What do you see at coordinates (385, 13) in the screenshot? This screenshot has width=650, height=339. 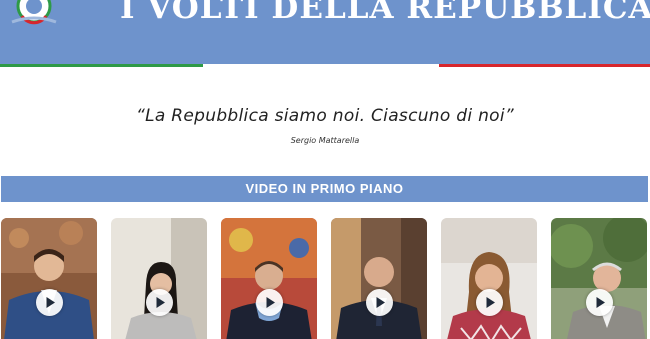 I see `site-title: I VOLTI DELLA REPUBBLICA` at bounding box center [385, 13].